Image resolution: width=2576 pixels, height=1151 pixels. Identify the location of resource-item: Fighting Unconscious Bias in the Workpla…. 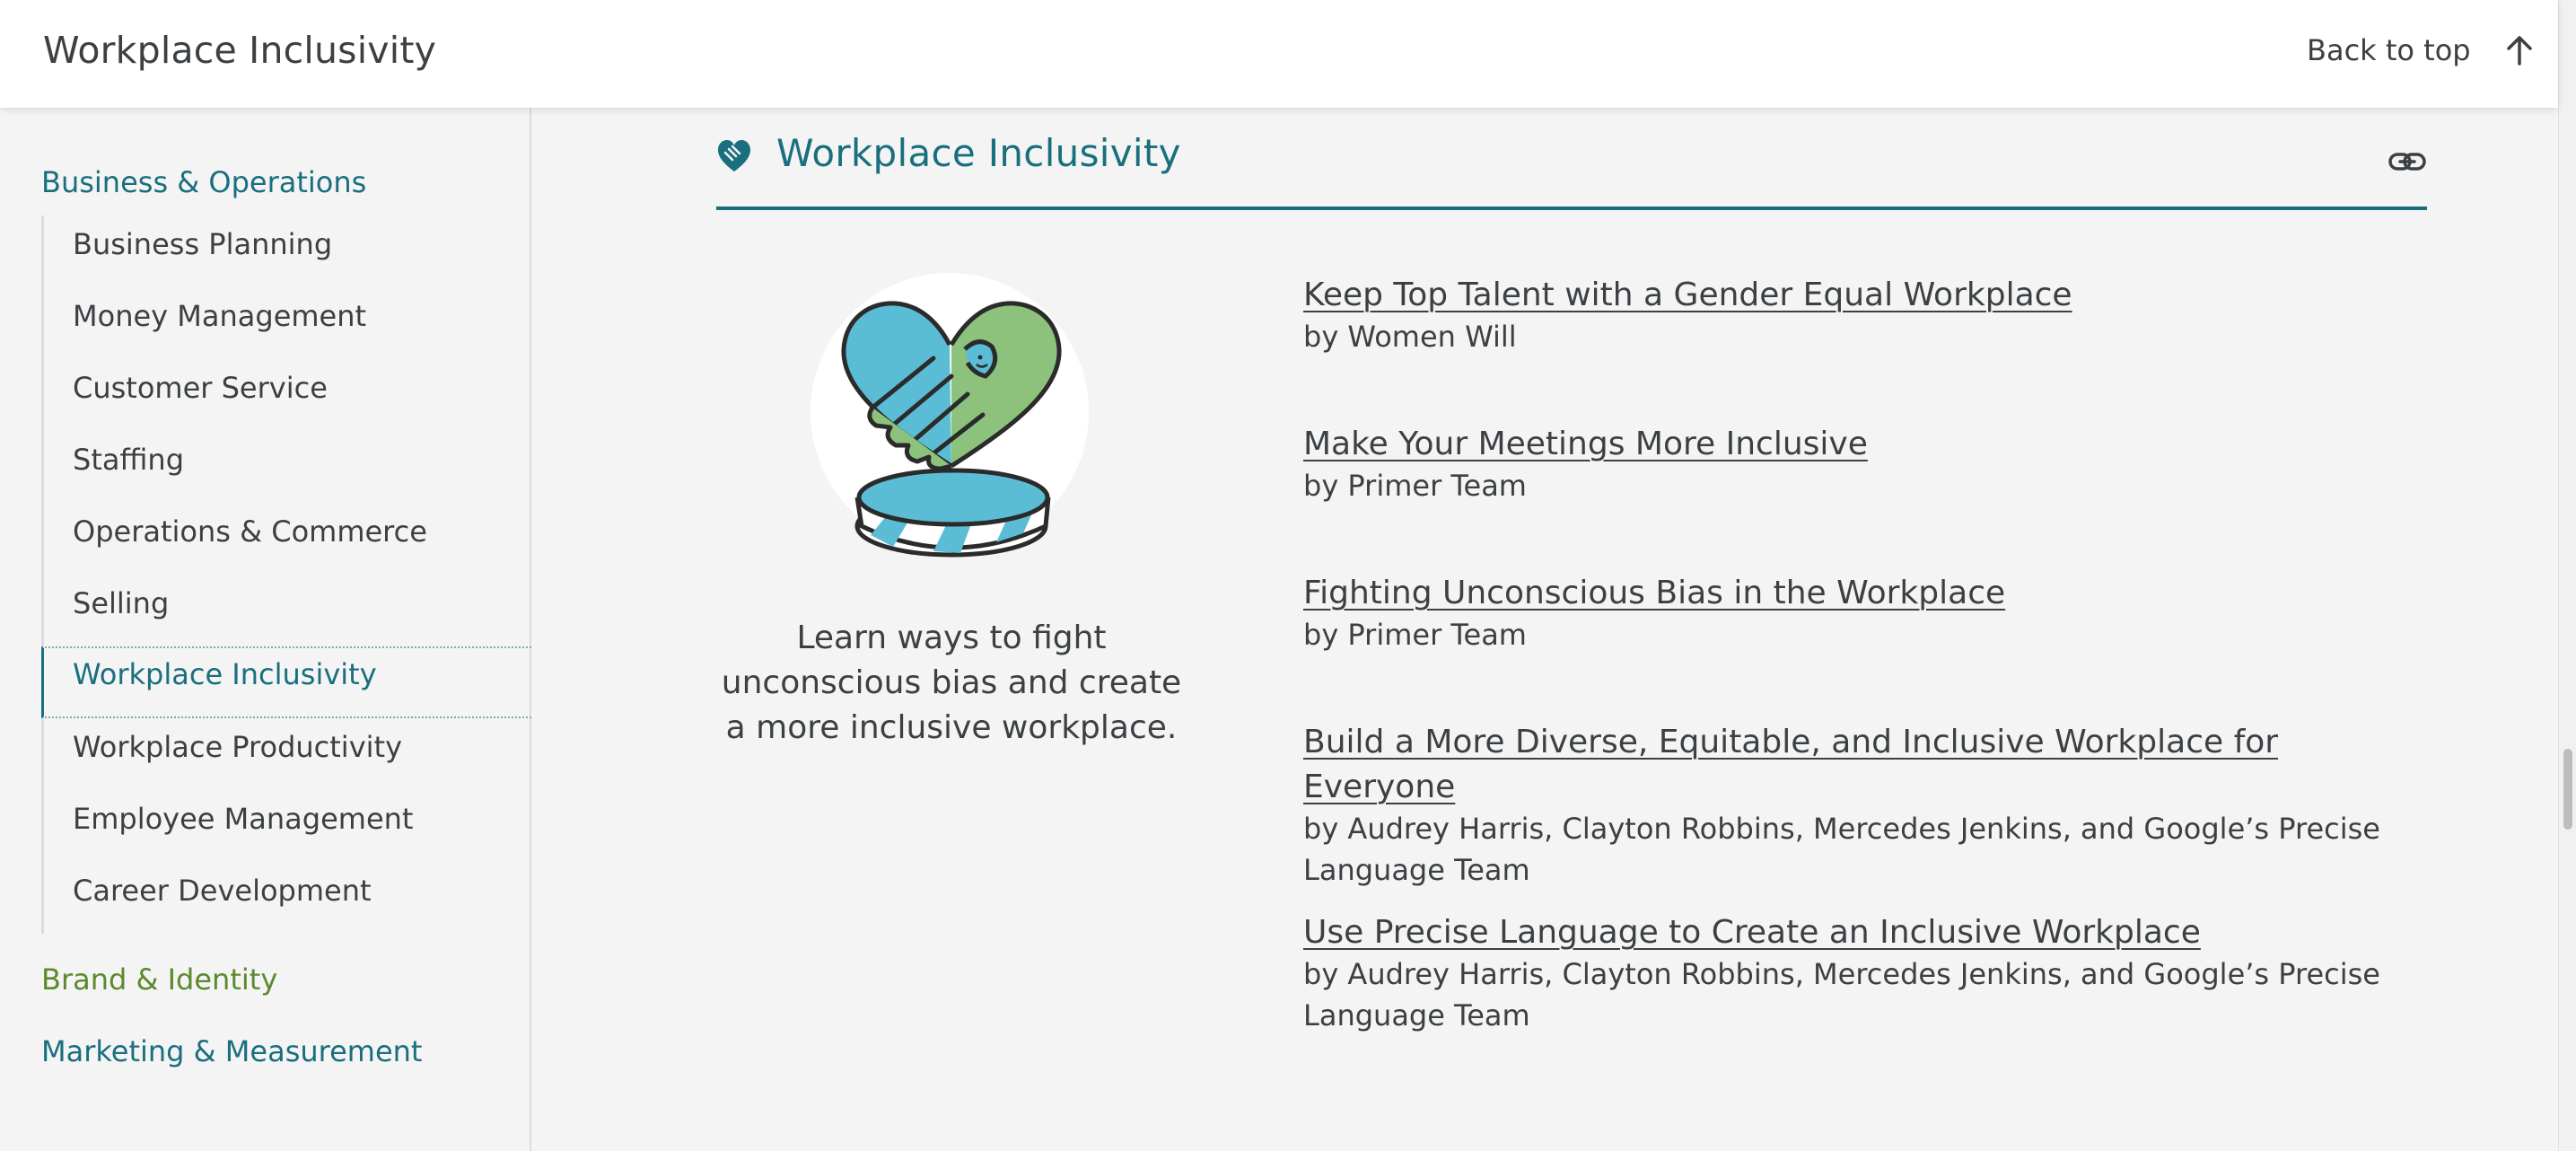
(1868, 613).